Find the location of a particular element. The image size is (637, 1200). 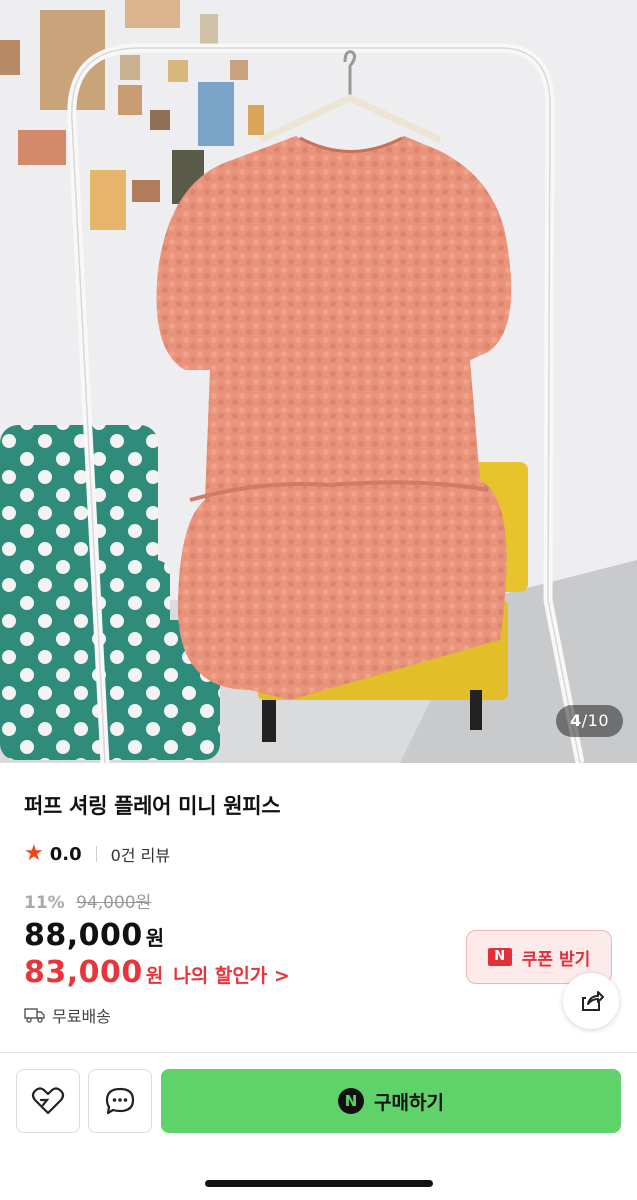

my-discount-price: 83,000 is located at coordinates (83, 972).